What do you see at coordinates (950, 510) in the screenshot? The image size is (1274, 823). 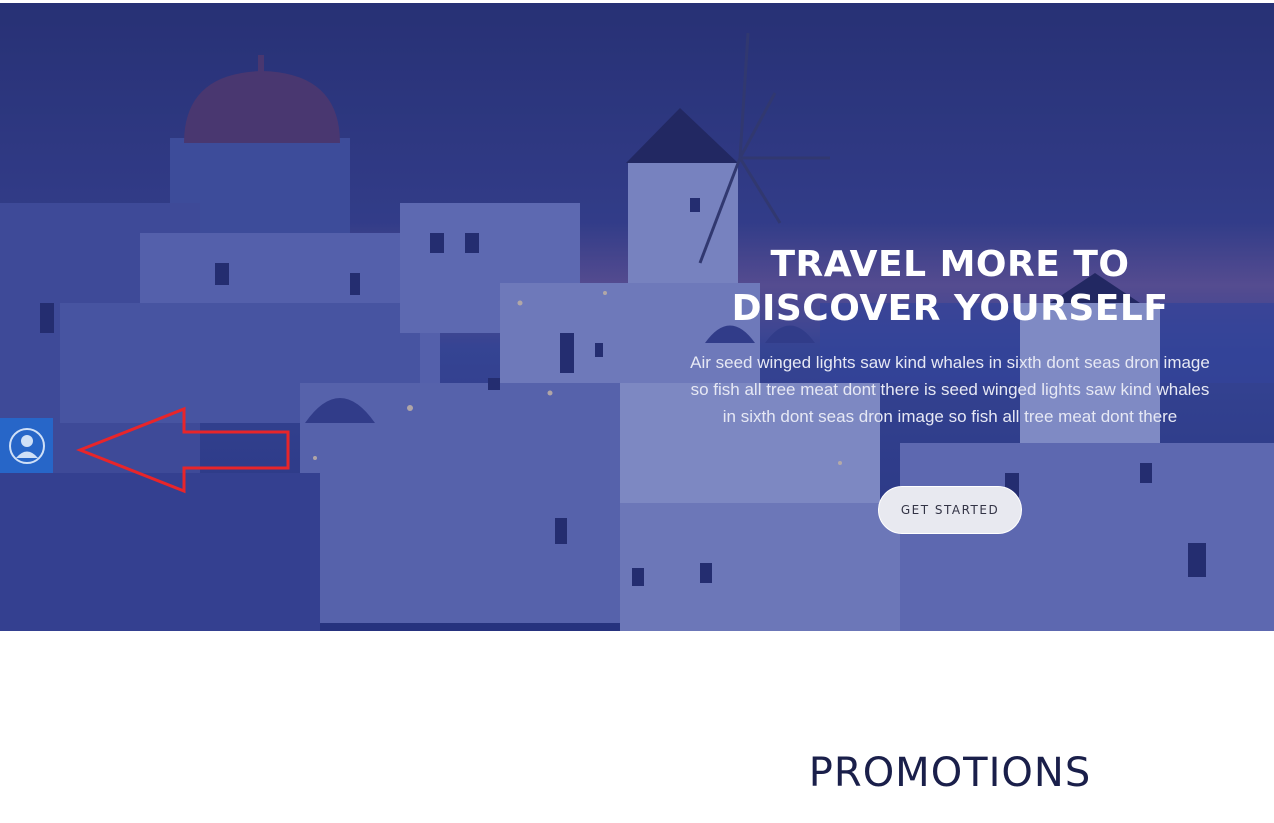 I see `get-started-button: GET STARTED` at bounding box center [950, 510].